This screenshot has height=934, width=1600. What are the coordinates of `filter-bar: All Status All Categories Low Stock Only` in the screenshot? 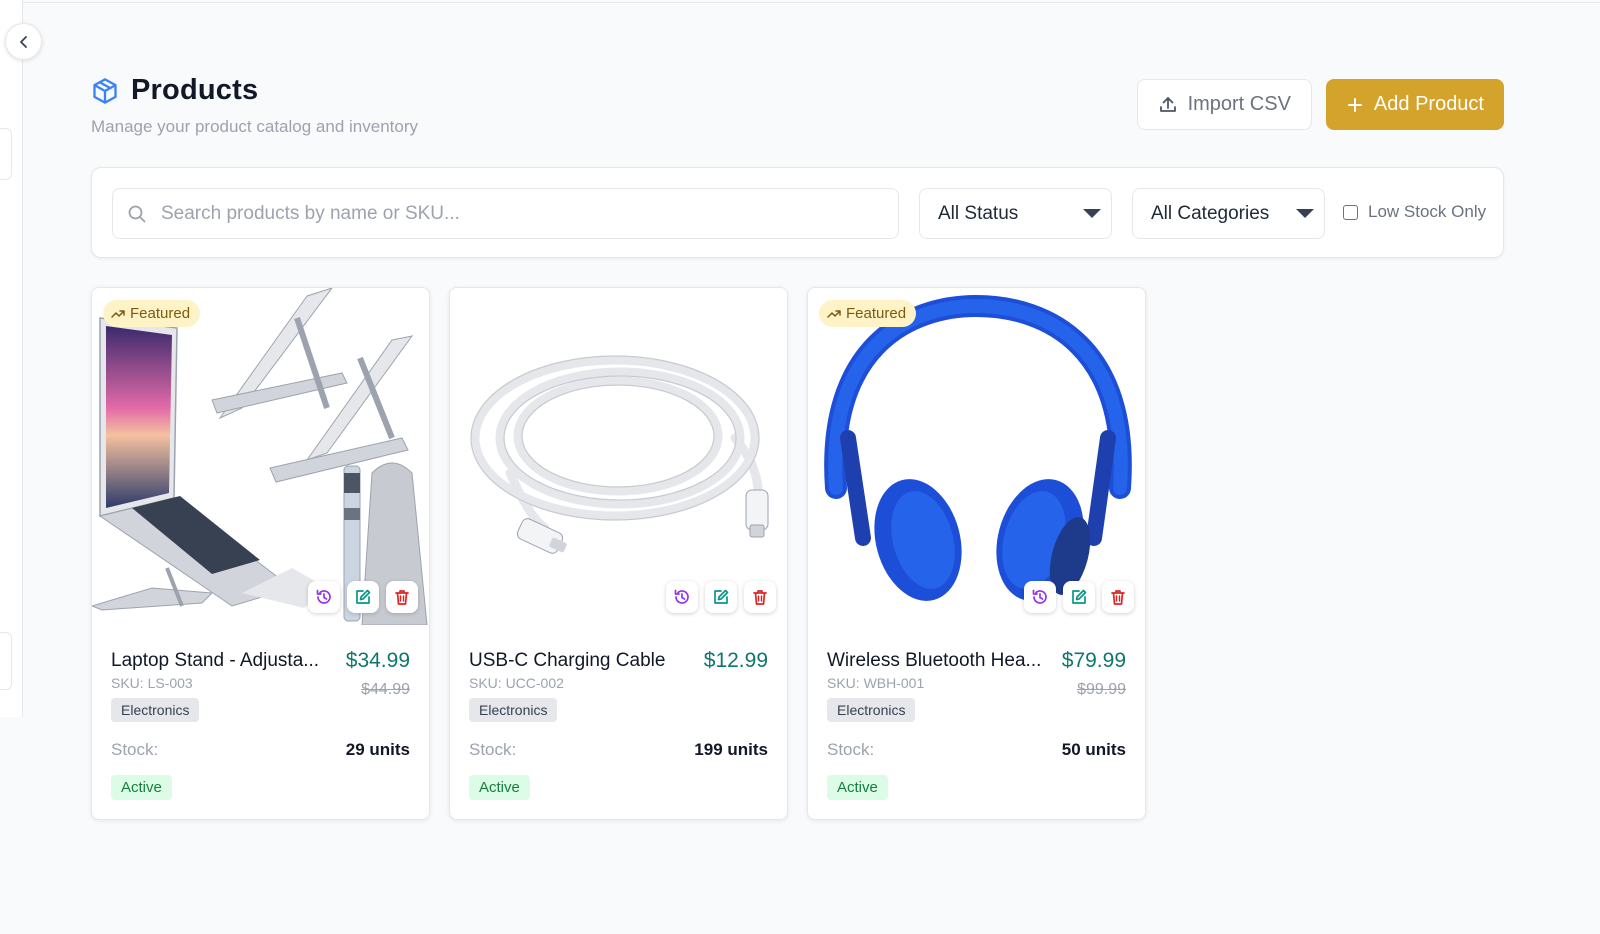 It's located at (797, 212).